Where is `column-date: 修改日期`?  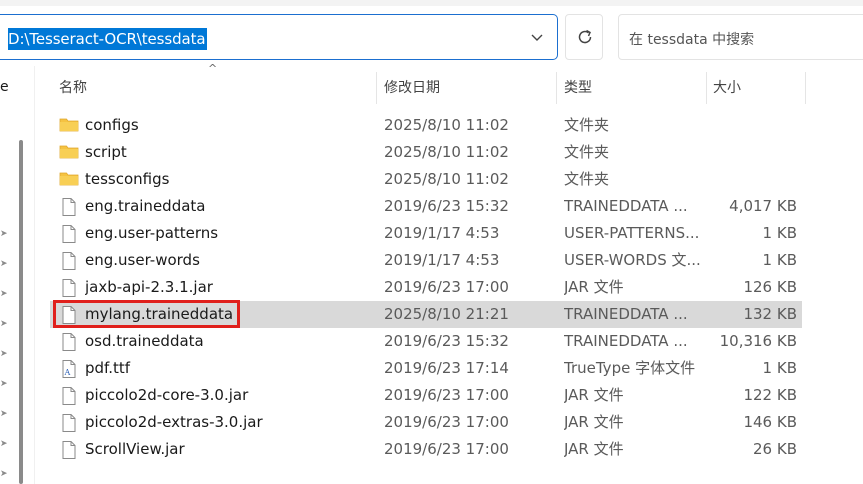 column-date: 修改日期 is located at coordinates (412, 86).